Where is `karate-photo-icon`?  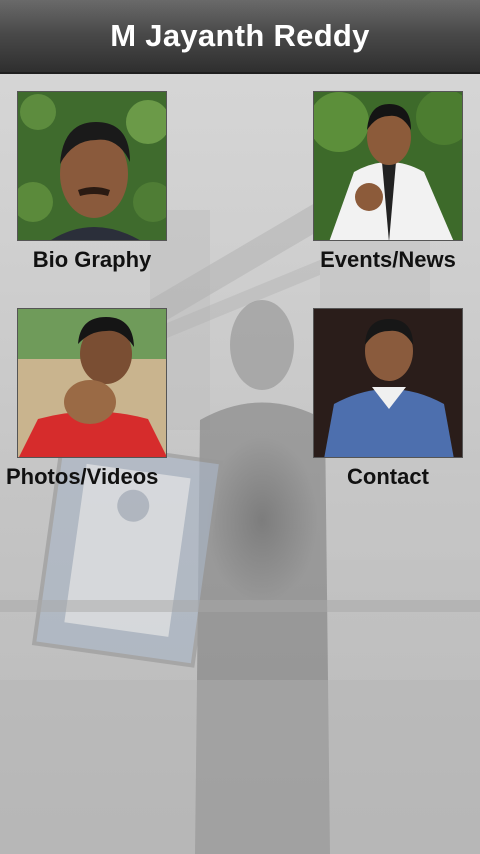
karate-photo-icon is located at coordinates (388, 166).